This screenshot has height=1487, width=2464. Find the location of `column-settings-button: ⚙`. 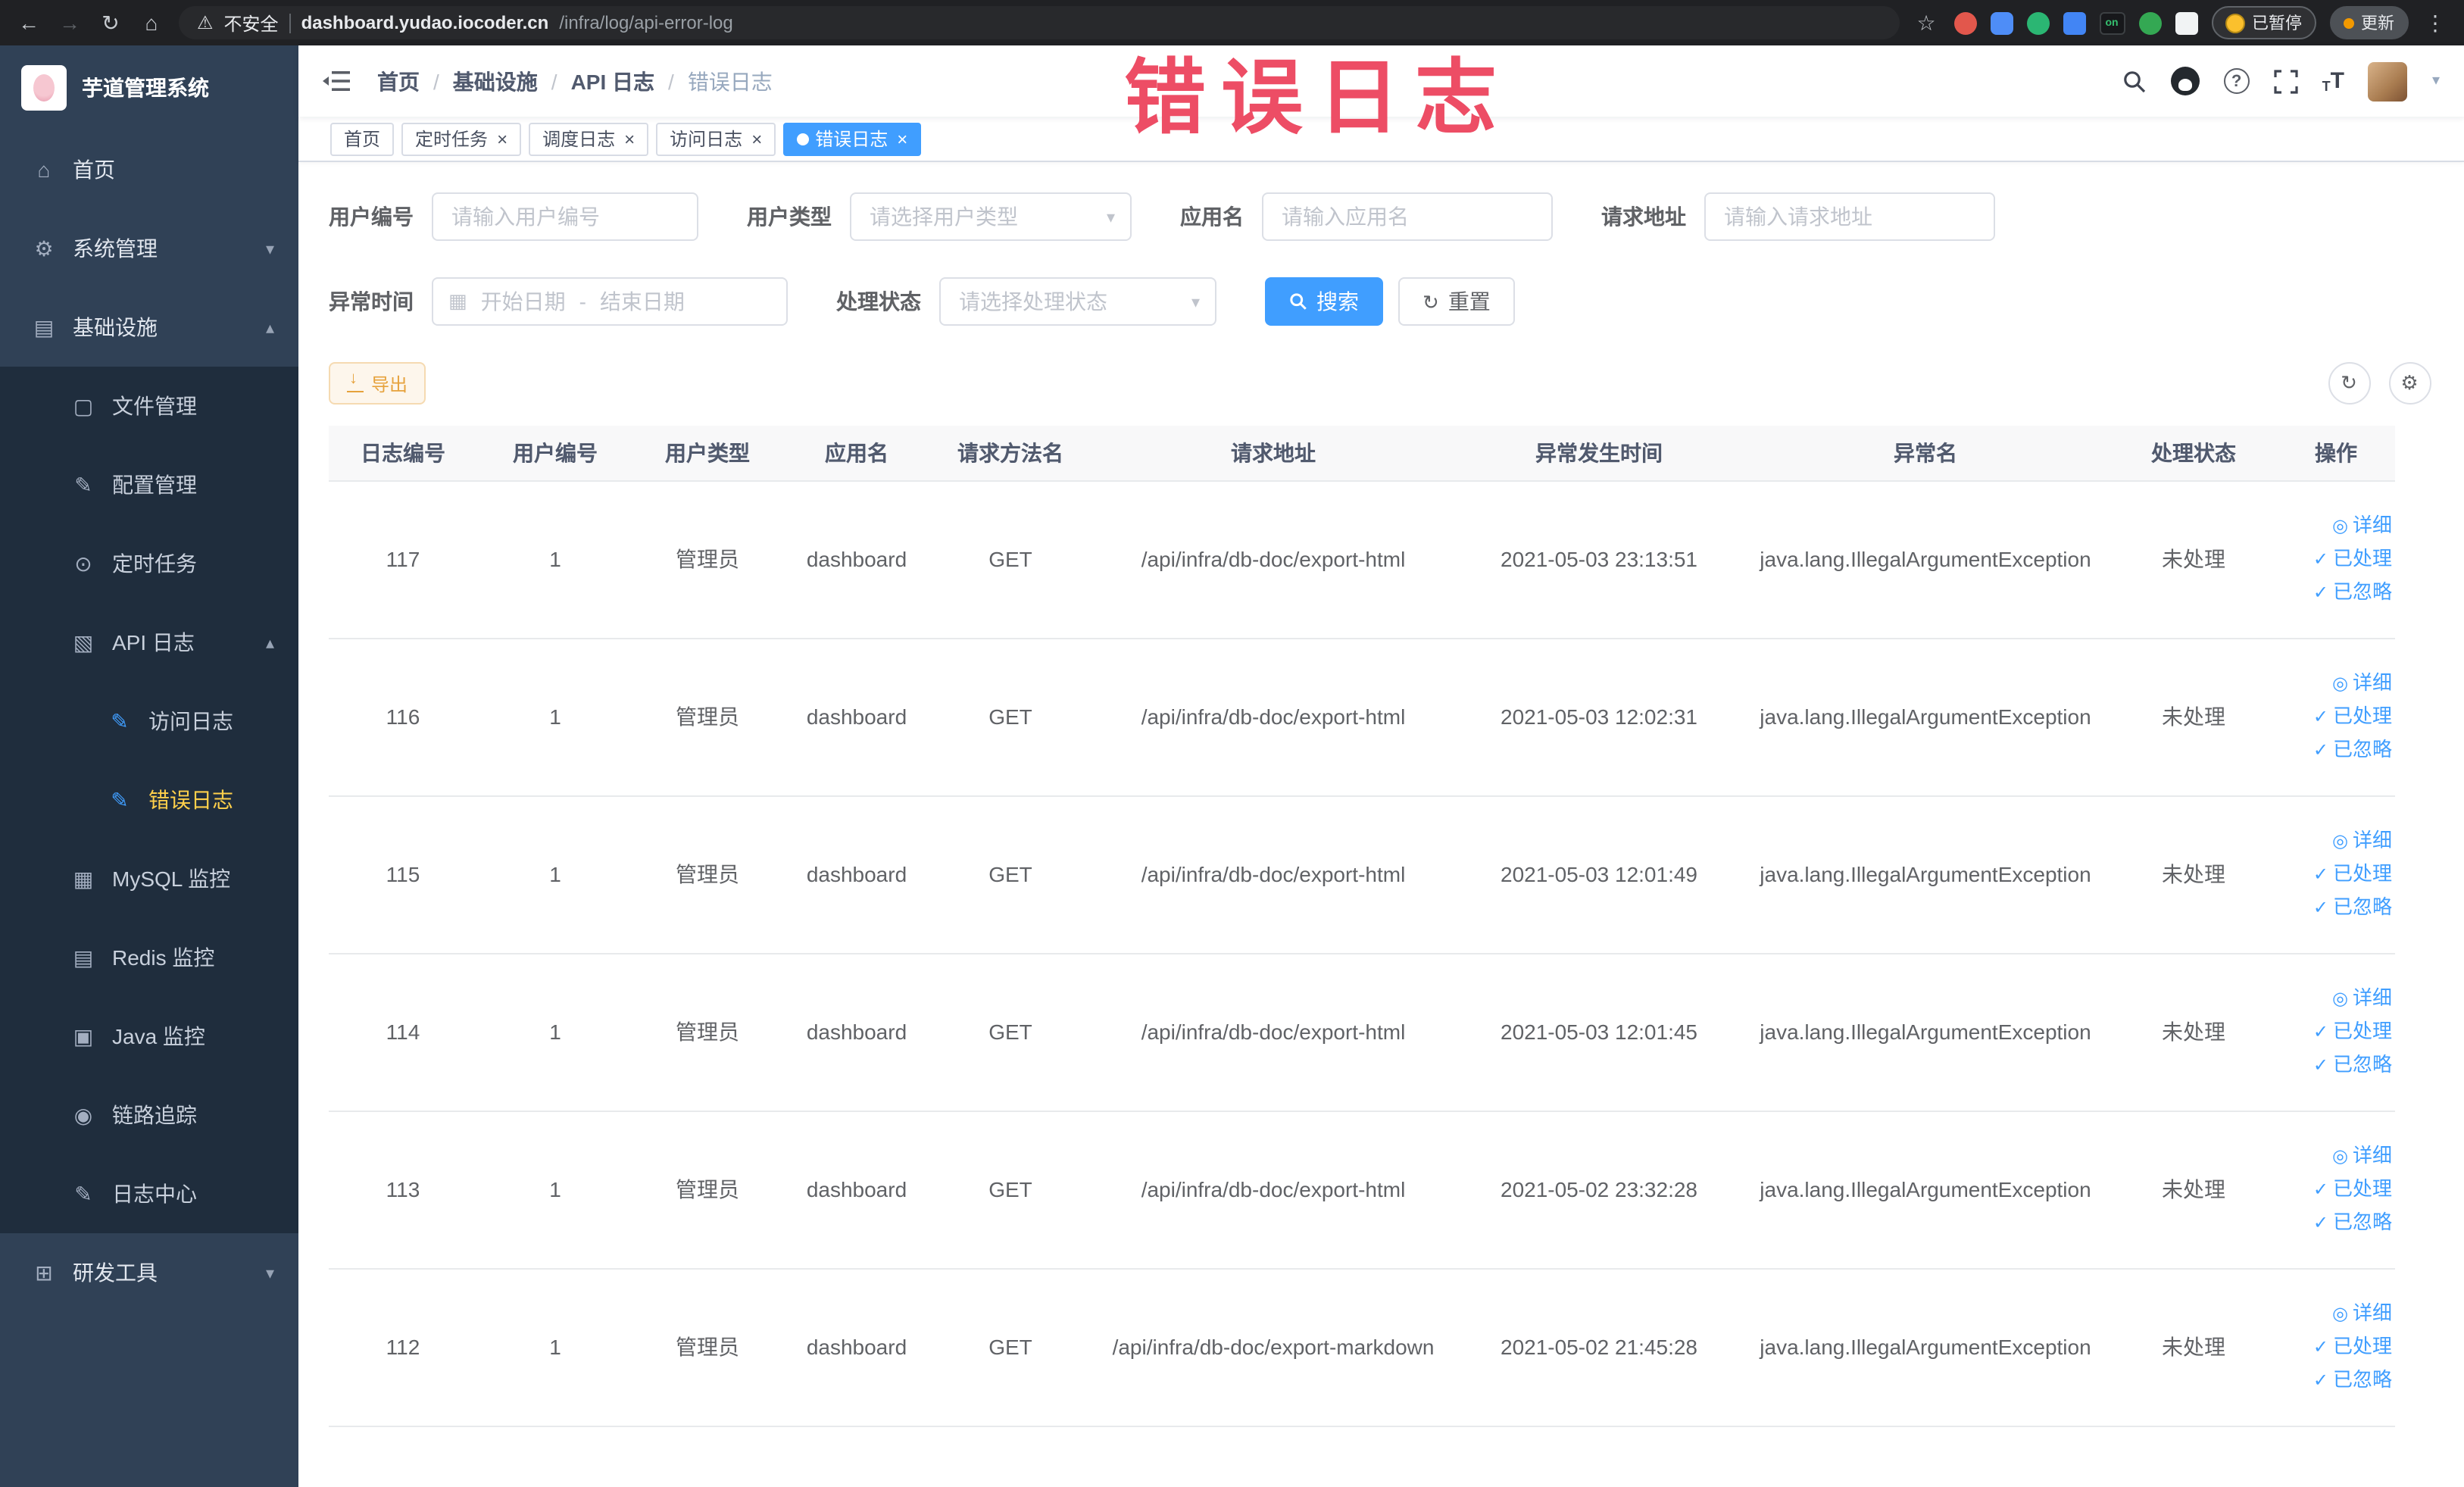

column-settings-button: ⚙ is located at coordinates (2409, 383).